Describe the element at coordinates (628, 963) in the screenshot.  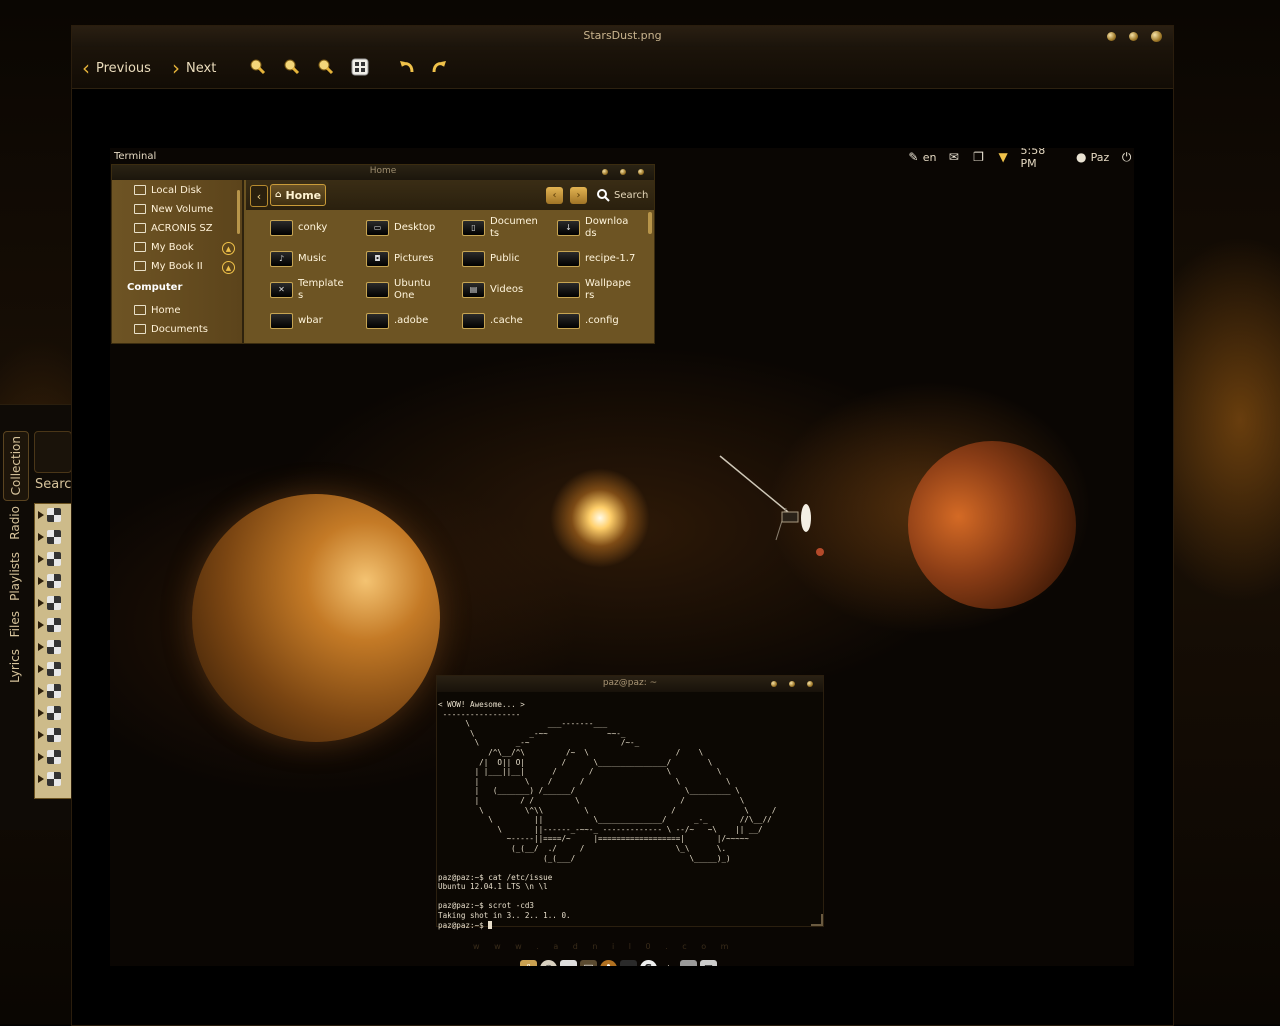
I see `screen-icon: ▭` at that location.